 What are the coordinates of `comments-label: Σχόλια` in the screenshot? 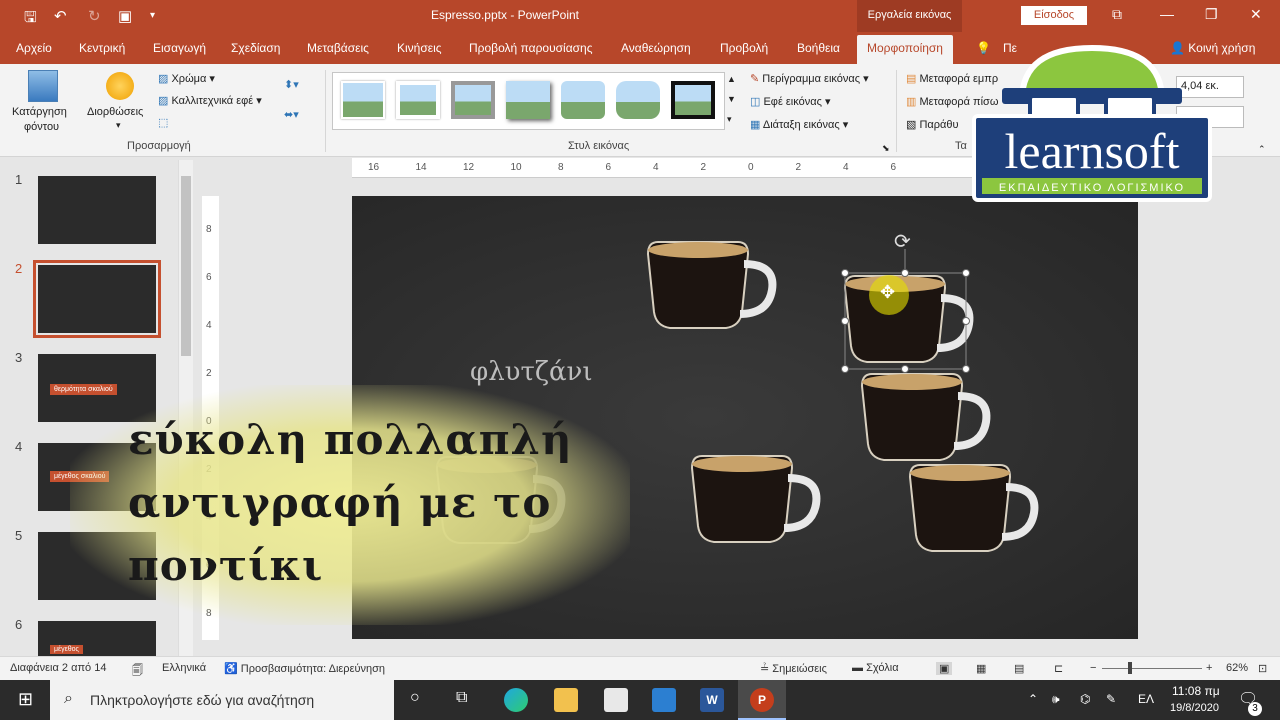 It's located at (882, 668).